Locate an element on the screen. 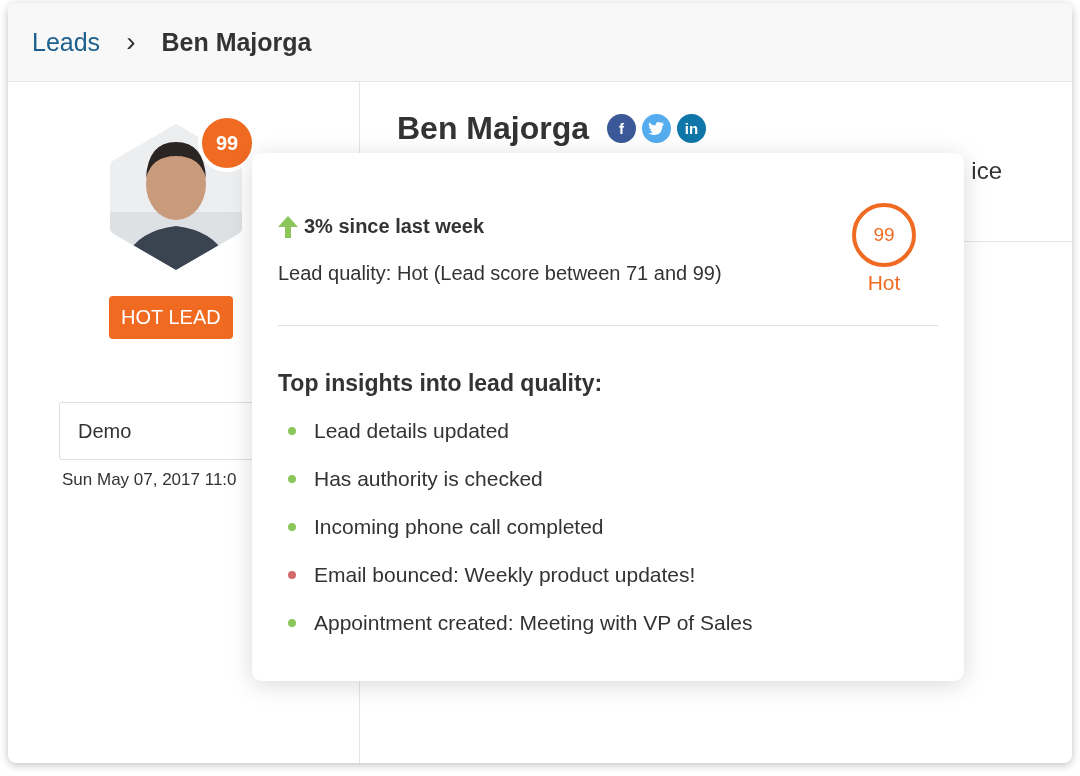 This screenshot has width=1080, height=776. chevron-icon: › is located at coordinates (131, 42).